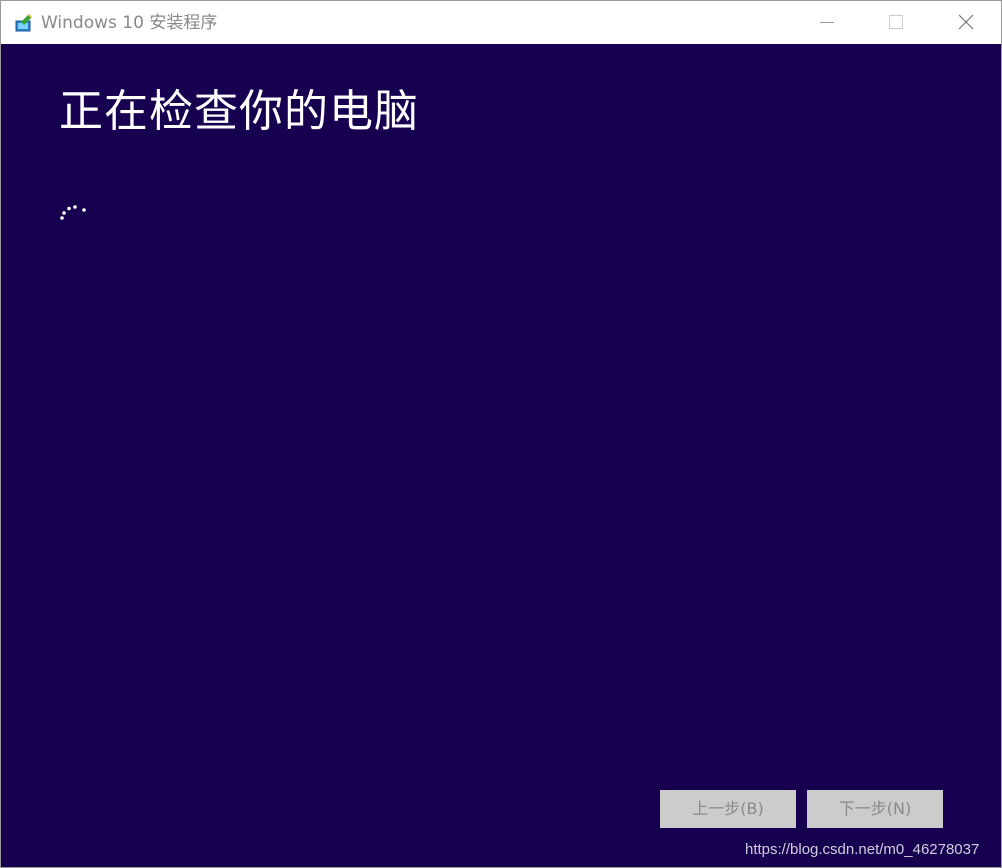 The image size is (1002, 868). What do you see at coordinates (827, 22) in the screenshot?
I see `minimize-button` at bounding box center [827, 22].